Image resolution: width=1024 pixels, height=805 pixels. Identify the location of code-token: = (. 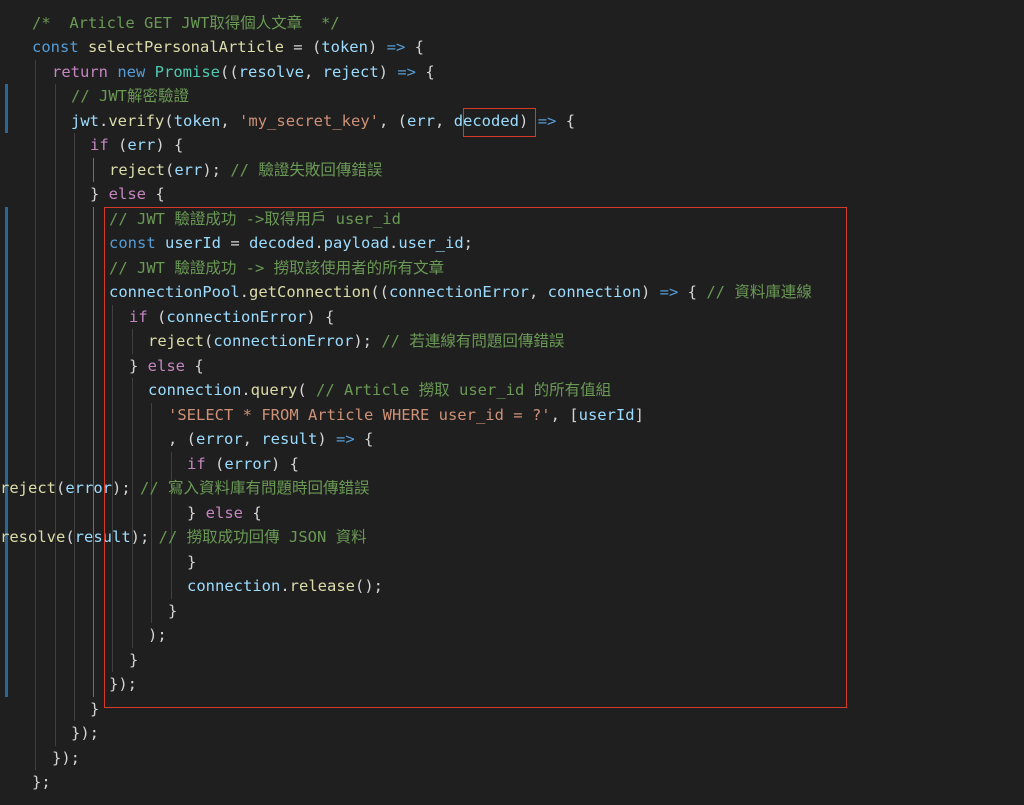
(302, 47).